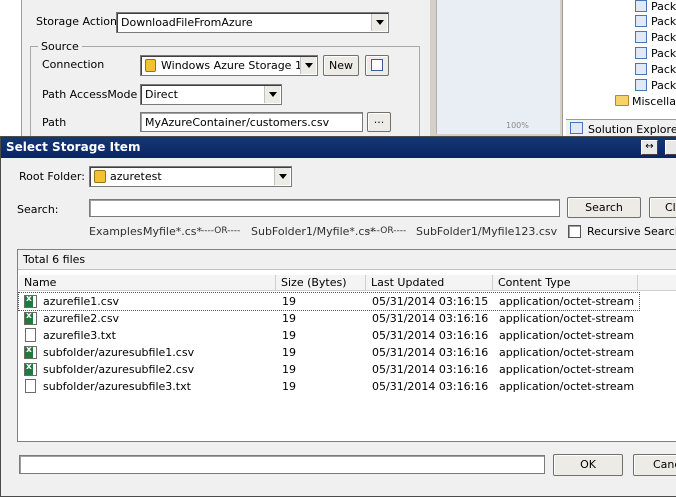 The width and height of the screenshot is (676, 497). What do you see at coordinates (604, 207) in the screenshot?
I see `search-button: Search` at bounding box center [604, 207].